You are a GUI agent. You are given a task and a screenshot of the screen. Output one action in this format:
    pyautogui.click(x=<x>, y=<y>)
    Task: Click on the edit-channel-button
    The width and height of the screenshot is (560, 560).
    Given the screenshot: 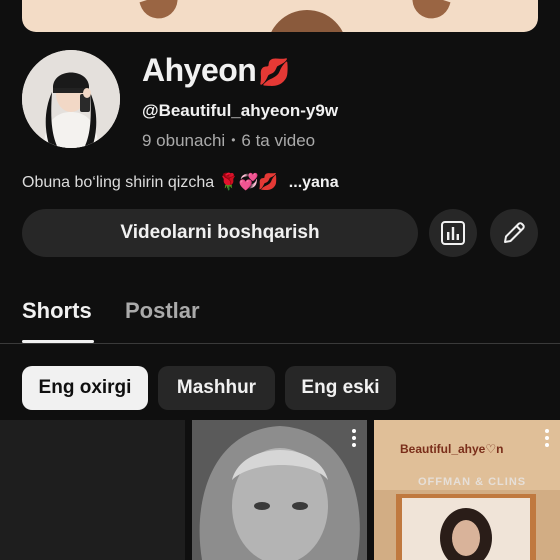 What is the action you would take?
    pyautogui.click(x=514, y=233)
    